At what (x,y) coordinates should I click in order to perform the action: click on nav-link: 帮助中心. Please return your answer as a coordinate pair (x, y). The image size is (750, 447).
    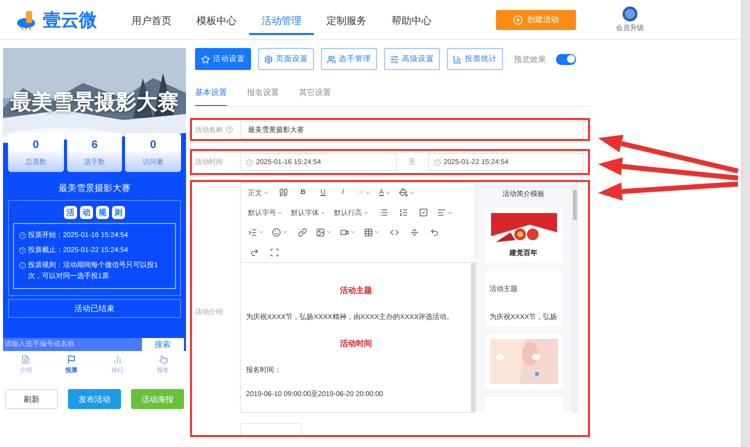
    Looking at the image, I should click on (411, 21).